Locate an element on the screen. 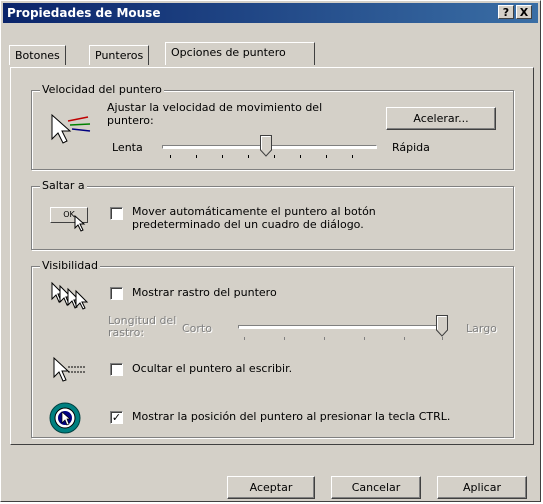  trail-short-label: Corto is located at coordinates (197, 328).